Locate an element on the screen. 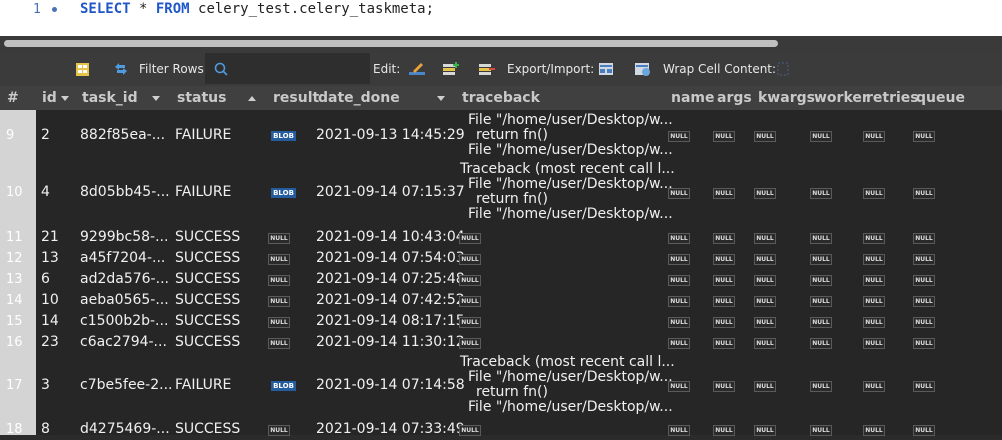 The width and height of the screenshot is (1002, 440). cell-id: 21 is located at coordinates (50, 237).